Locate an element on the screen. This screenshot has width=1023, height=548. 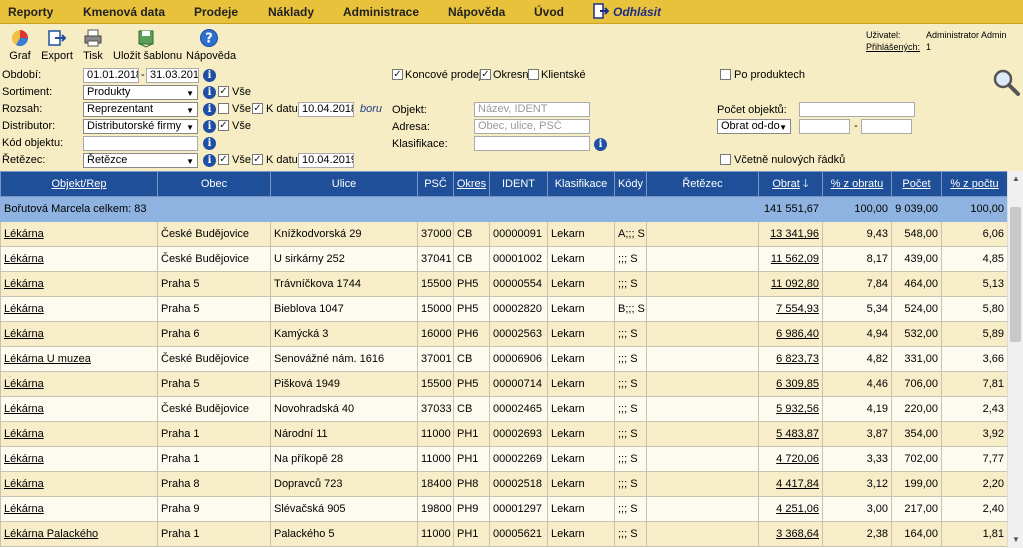
export-button: Export is located at coordinates (57, 45).